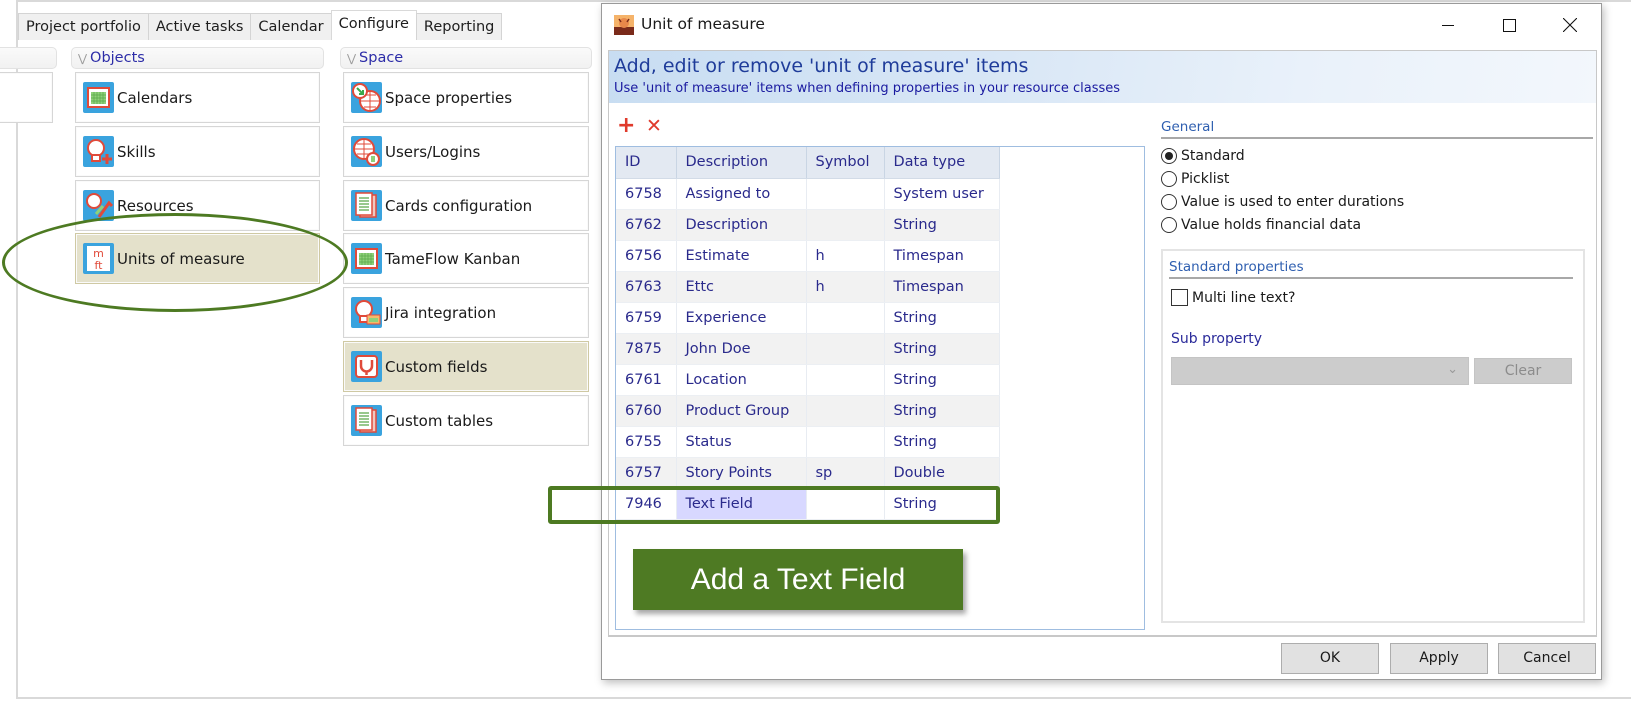  What do you see at coordinates (1523, 371) in the screenshot?
I see `clear-button: Clear` at bounding box center [1523, 371].